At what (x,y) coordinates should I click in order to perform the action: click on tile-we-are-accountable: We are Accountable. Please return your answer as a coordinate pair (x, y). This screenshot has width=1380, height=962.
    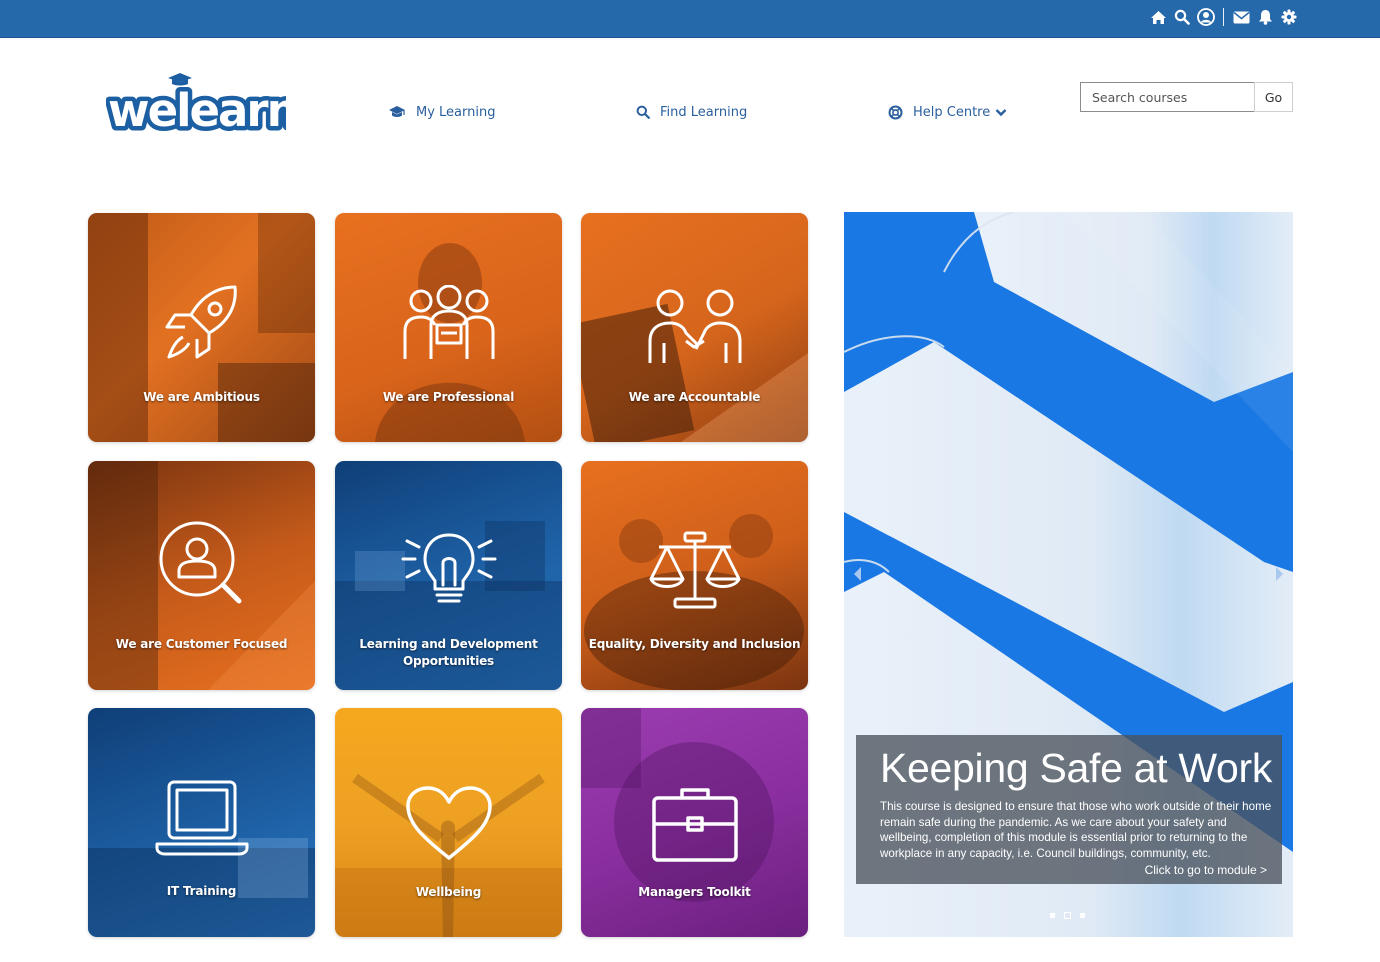
    Looking at the image, I should click on (694, 327).